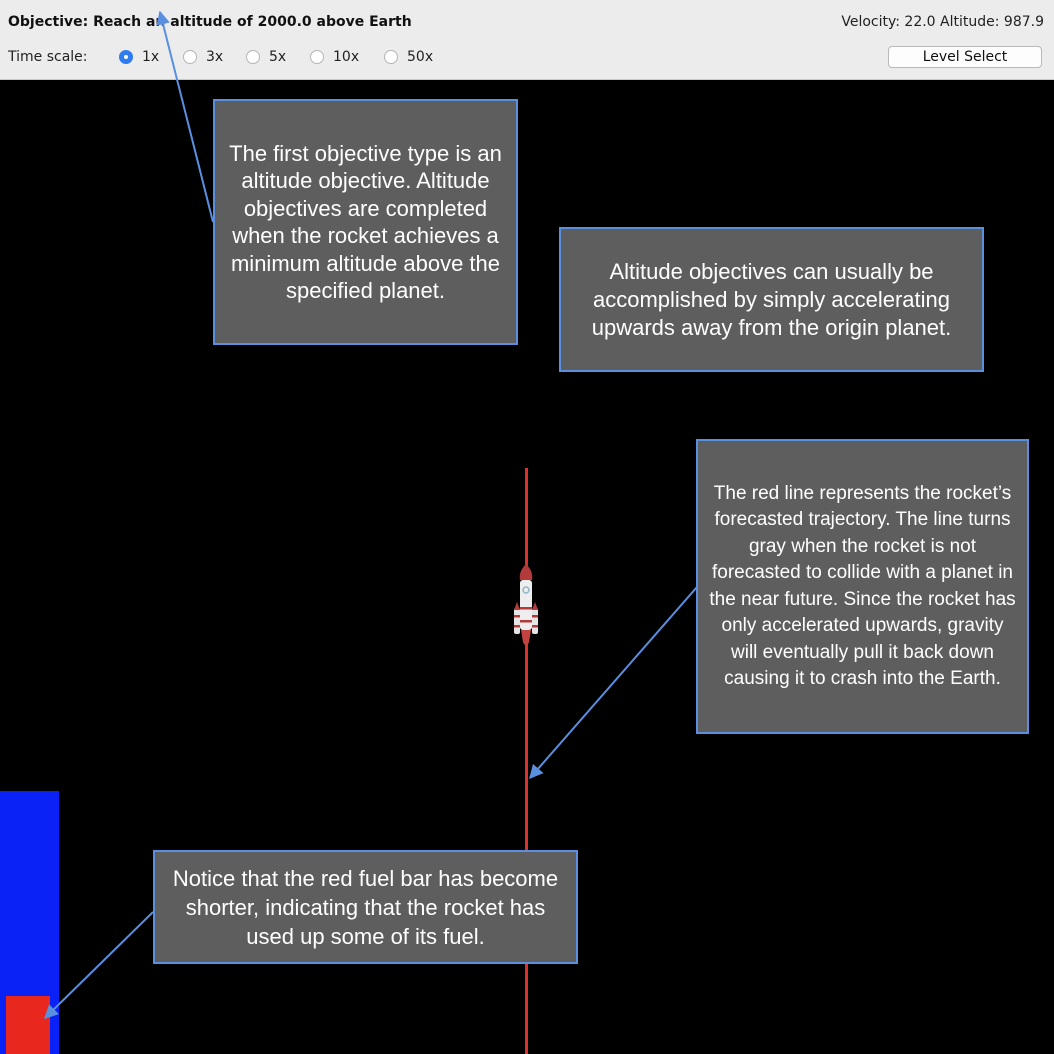  I want to click on time-scale-option-label: 50x, so click(420, 57).